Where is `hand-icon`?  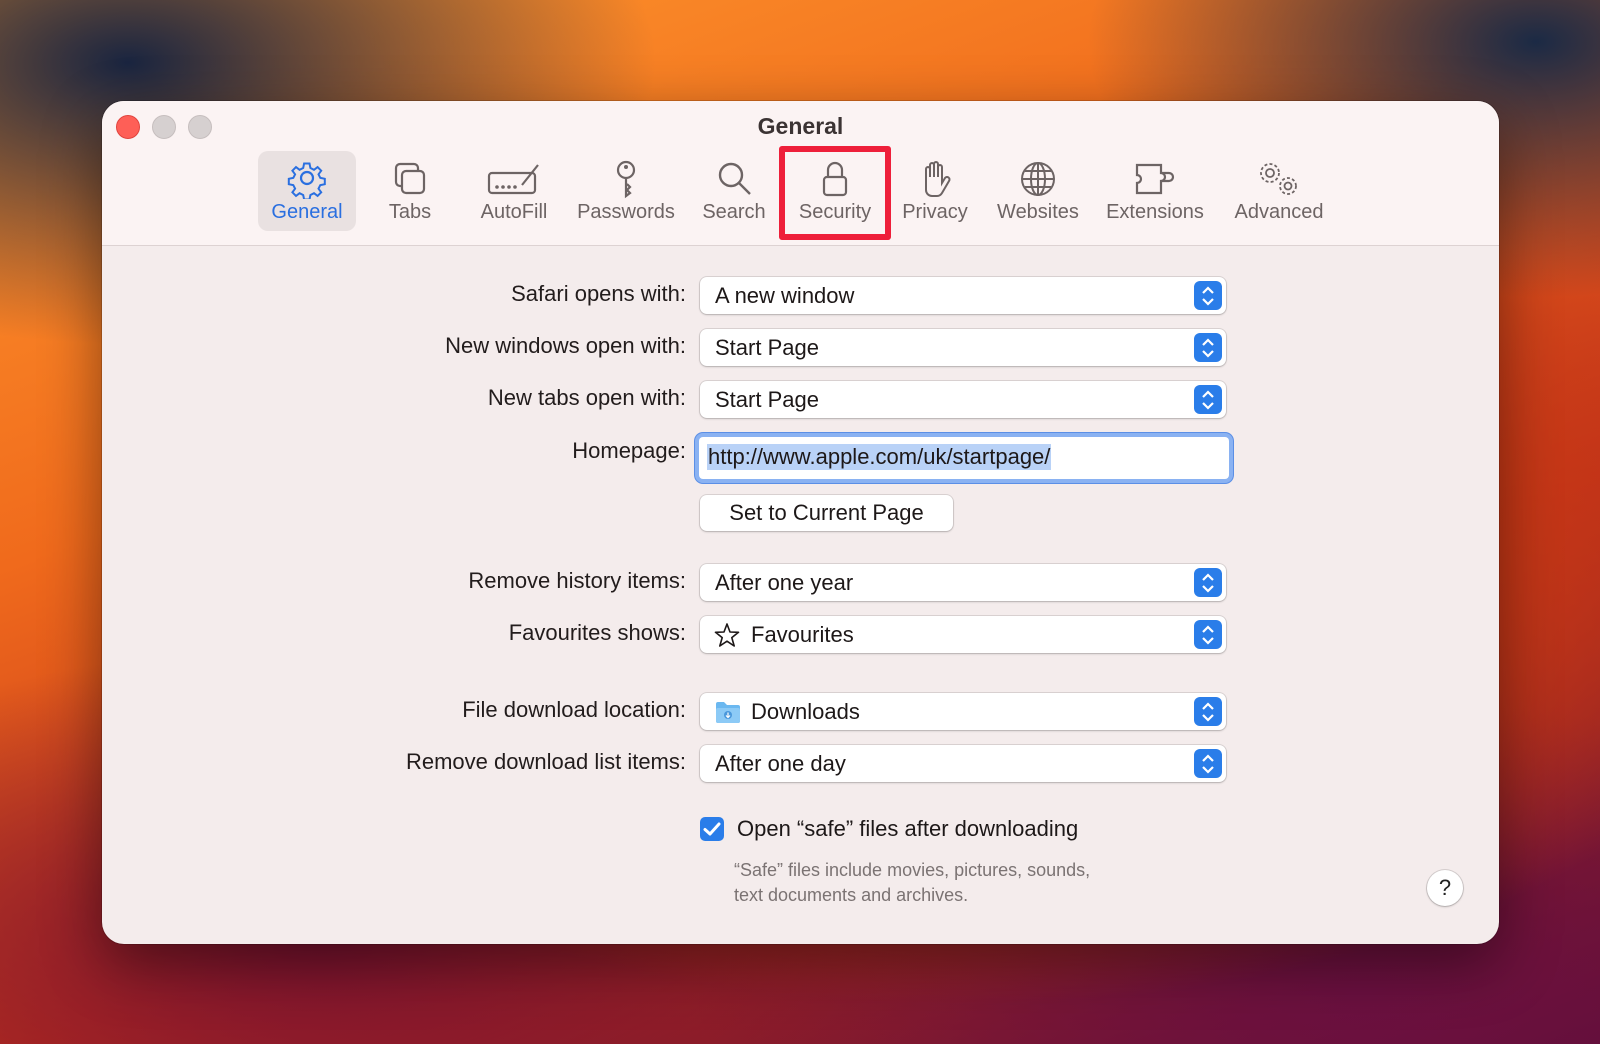 hand-icon is located at coordinates (938, 179).